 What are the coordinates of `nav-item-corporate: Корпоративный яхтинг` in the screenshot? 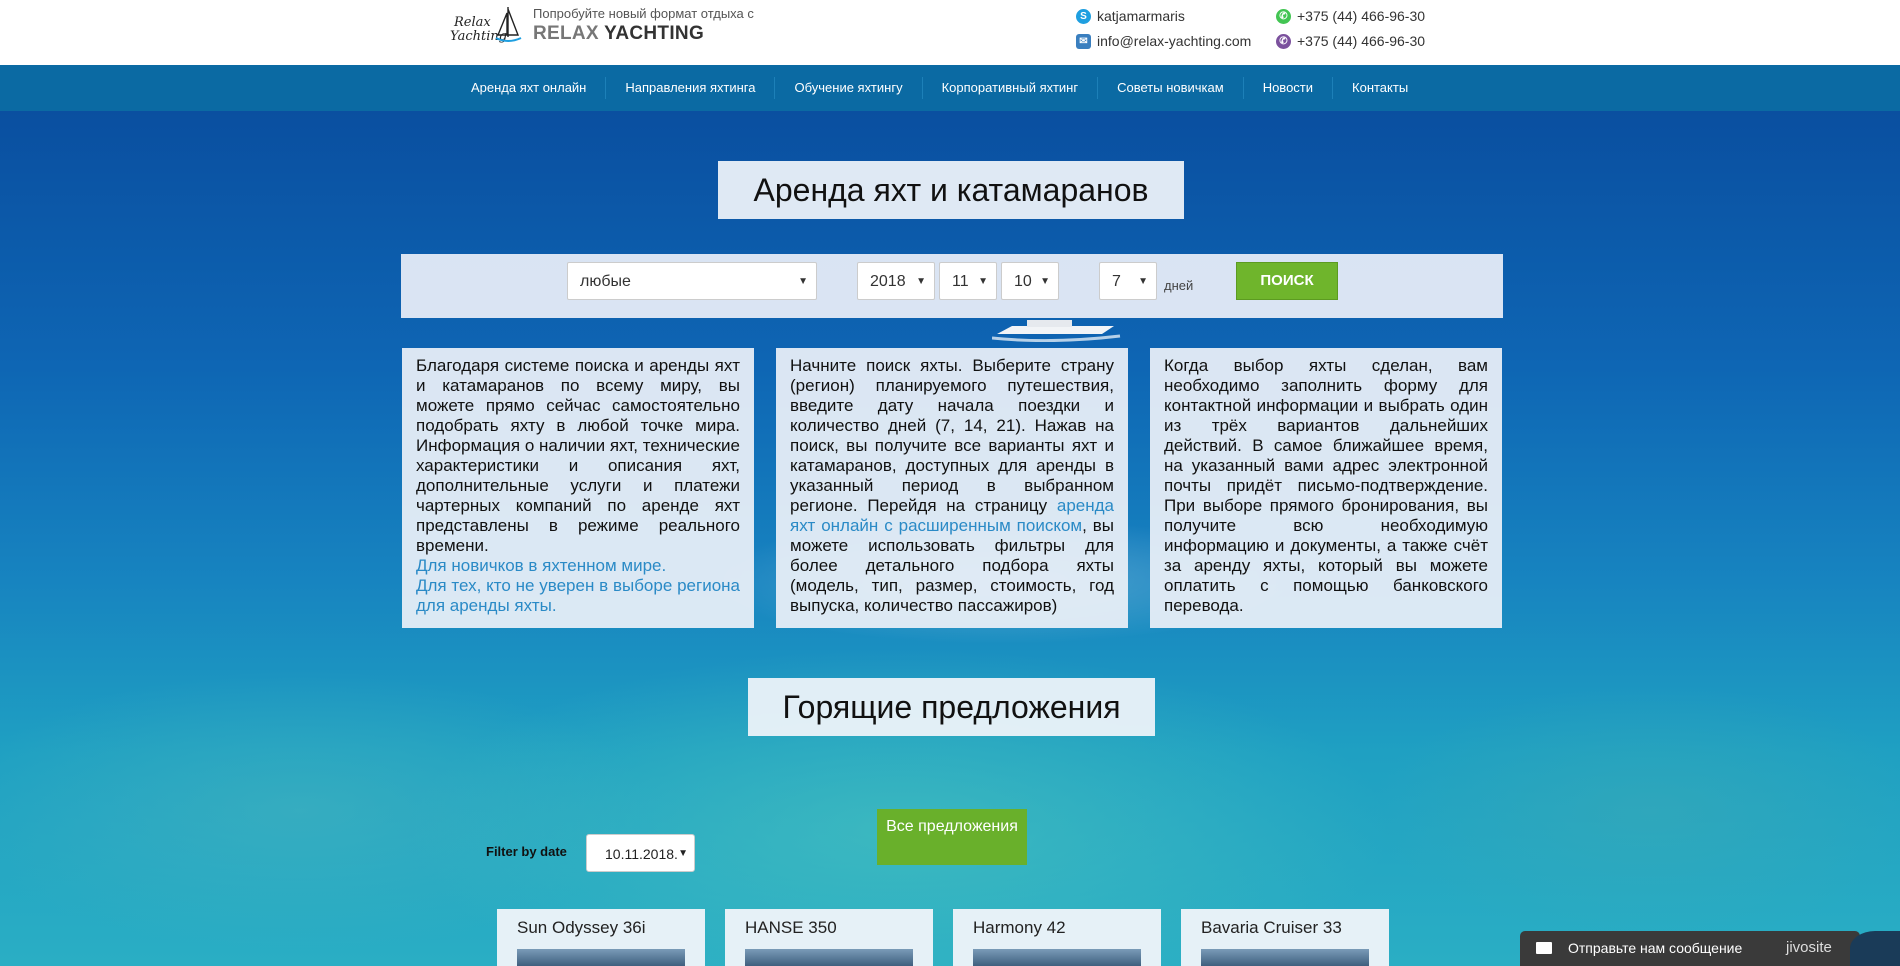 It's located at (1011, 88).